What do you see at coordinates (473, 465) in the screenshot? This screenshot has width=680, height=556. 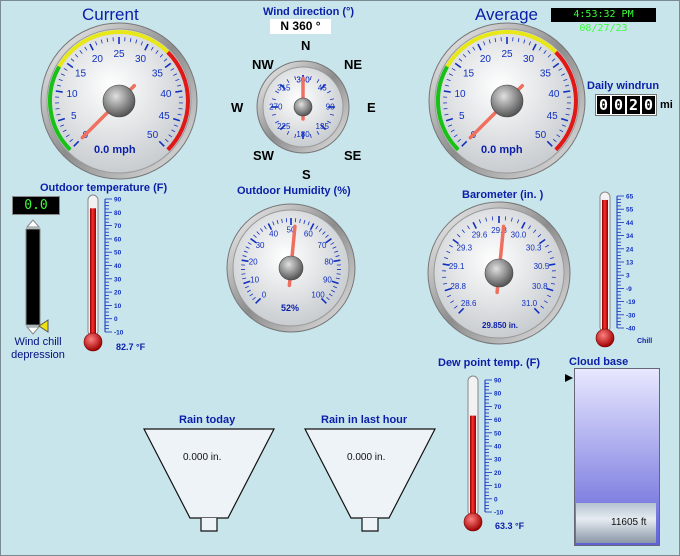 I see `dew-point-thermometer-mercury` at bounding box center [473, 465].